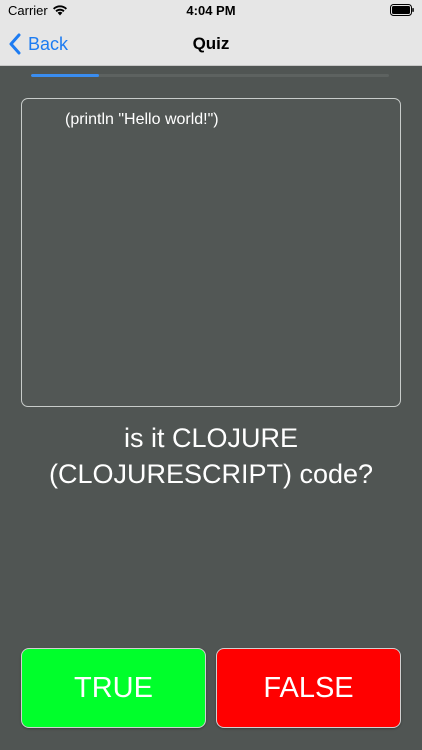  What do you see at coordinates (402, 10) in the screenshot?
I see `battery-icon` at bounding box center [402, 10].